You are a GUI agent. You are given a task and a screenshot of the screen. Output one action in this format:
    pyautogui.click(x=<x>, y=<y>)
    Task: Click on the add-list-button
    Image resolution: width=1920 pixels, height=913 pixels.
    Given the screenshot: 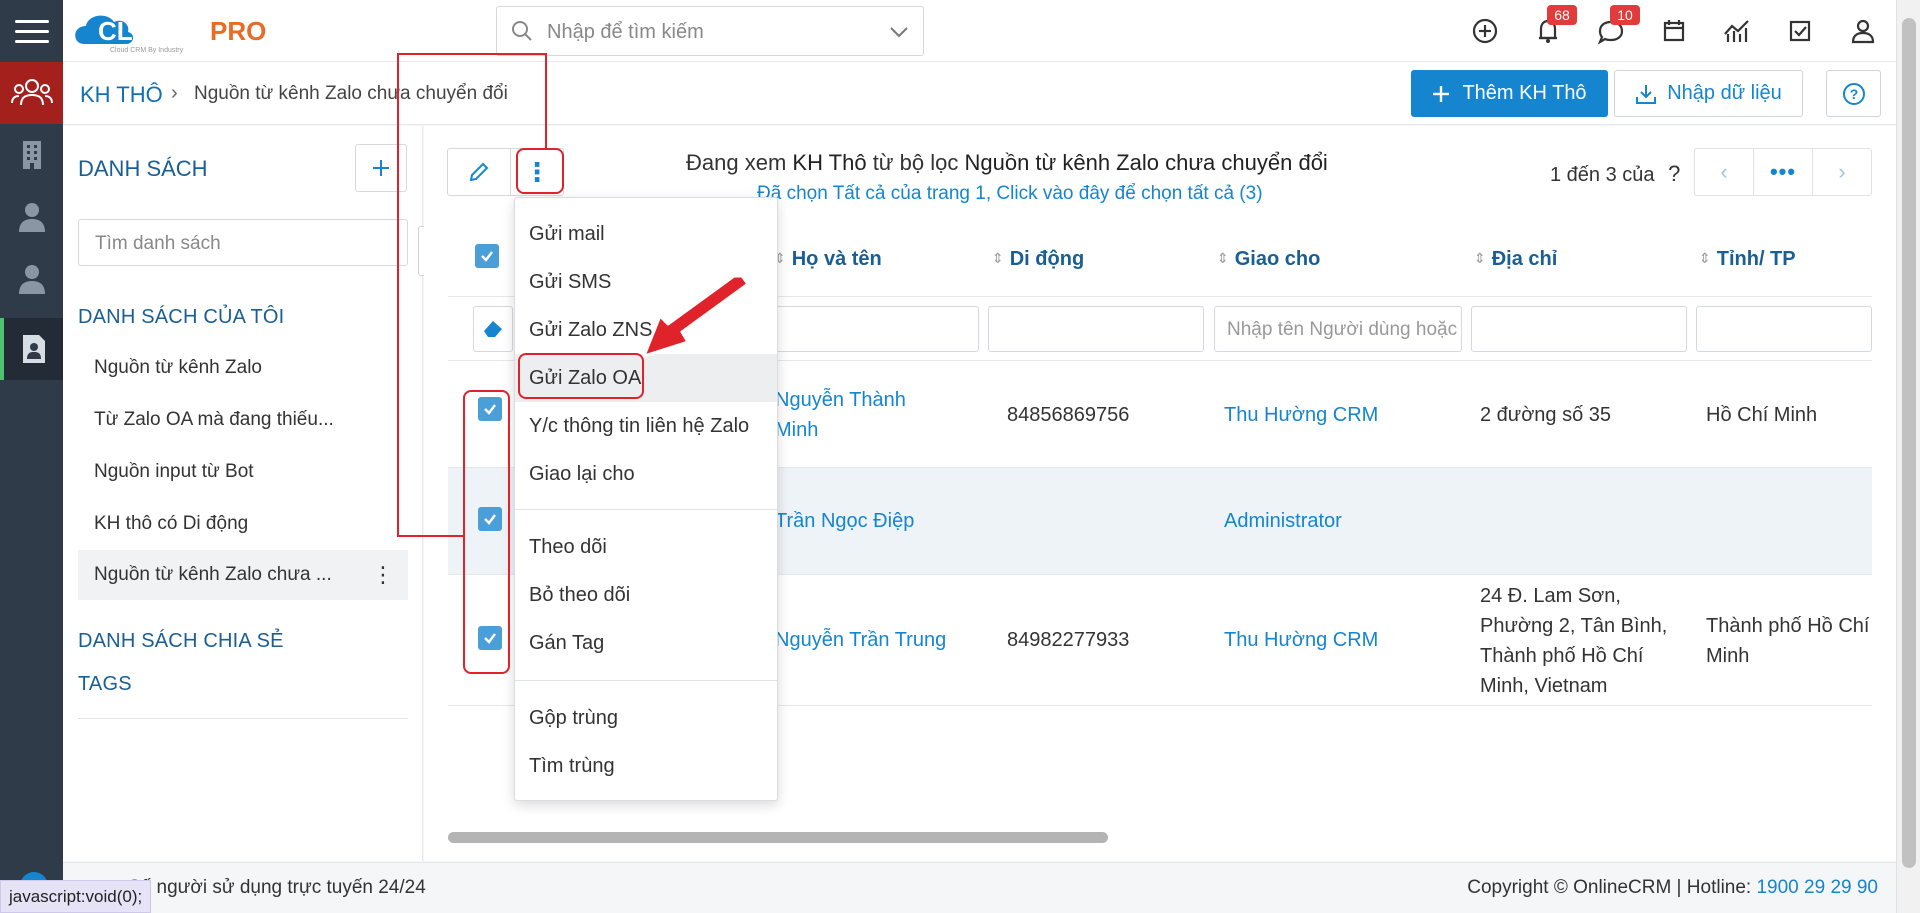 What is the action you would take?
    pyautogui.click(x=381, y=168)
    